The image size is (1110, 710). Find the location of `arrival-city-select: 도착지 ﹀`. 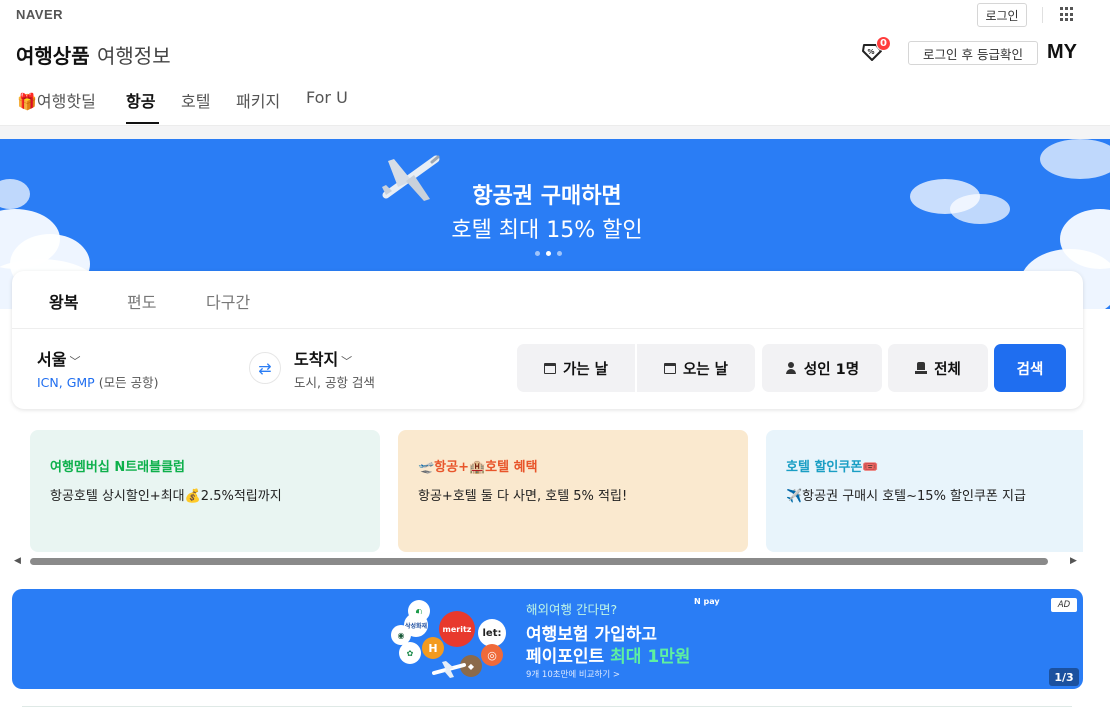

arrival-city-select: 도착지 ﹀ is located at coordinates (323, 358).